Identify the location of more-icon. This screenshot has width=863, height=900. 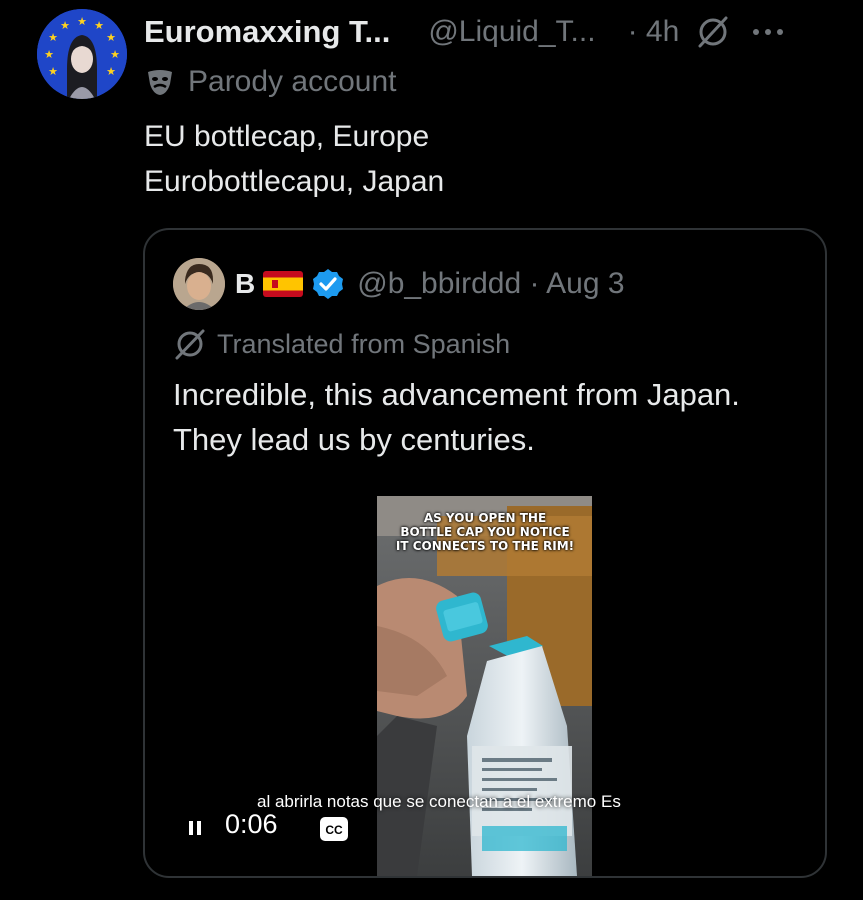
(768, 32).